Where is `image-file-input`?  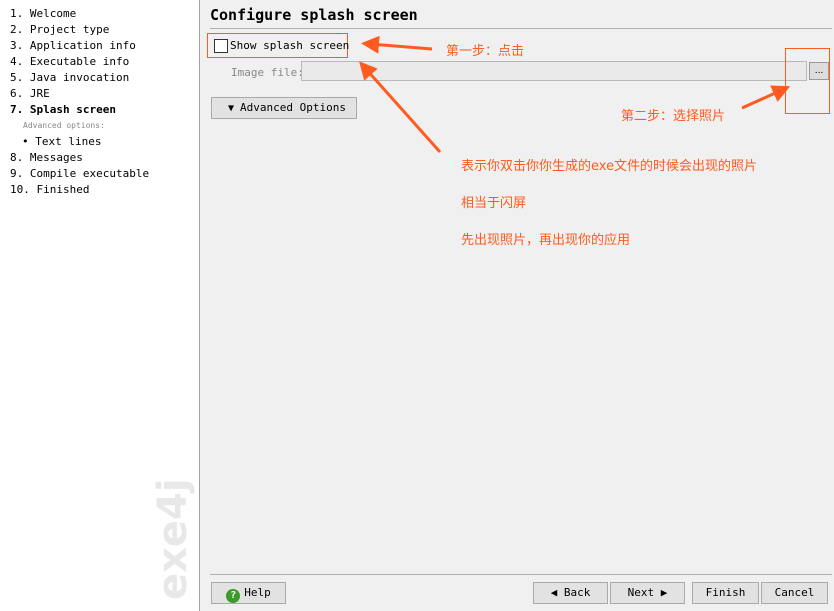 image-file-input is located at coordinates (554, 71).